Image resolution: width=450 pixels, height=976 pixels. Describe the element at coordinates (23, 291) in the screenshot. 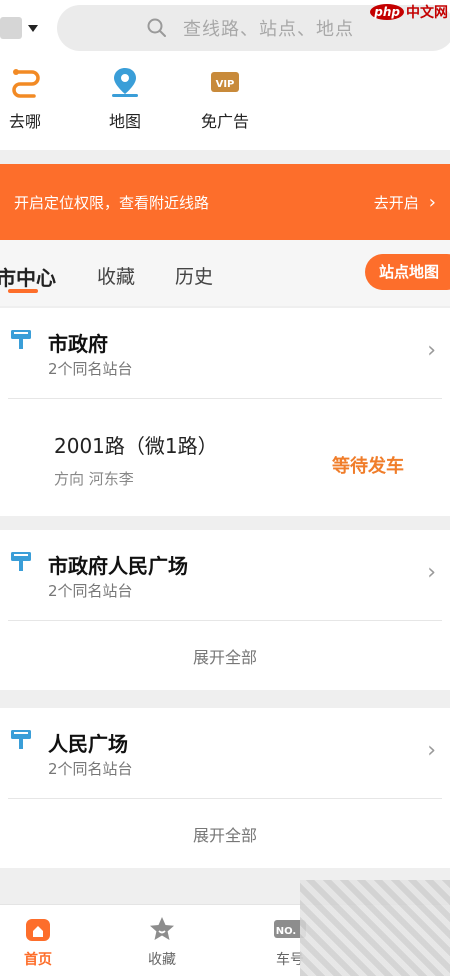

I see `active-tab-indicator` at that location.